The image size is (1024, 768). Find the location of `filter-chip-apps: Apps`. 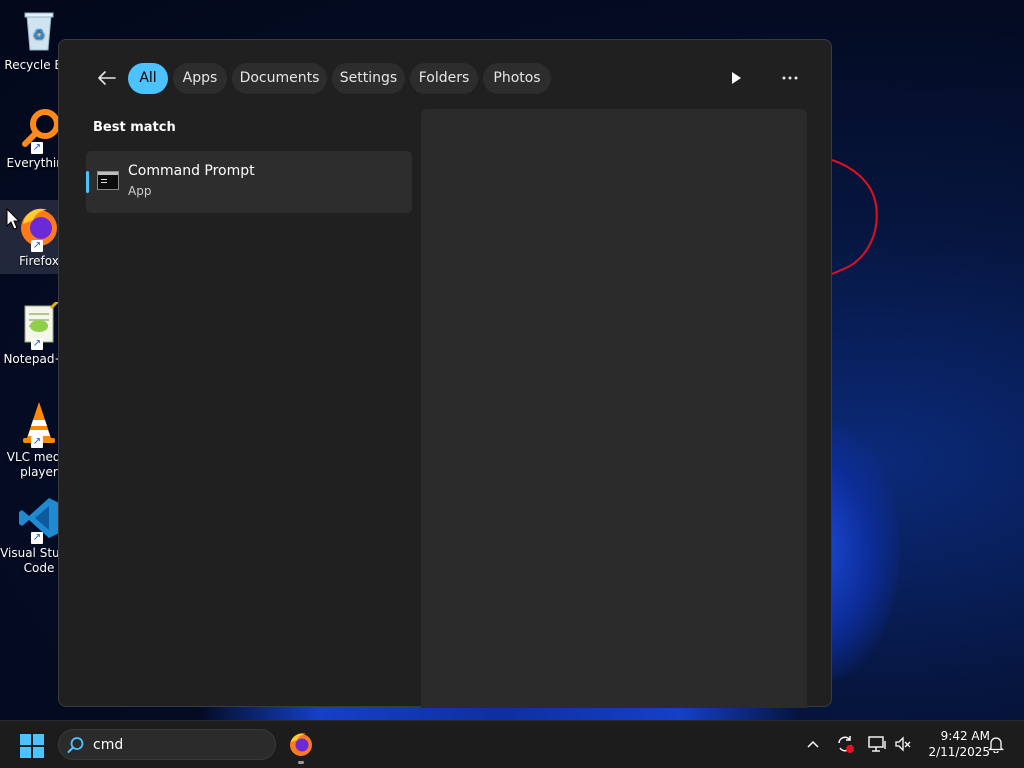

filter-chip-apps: Apps is located at coordinates (200, 78).